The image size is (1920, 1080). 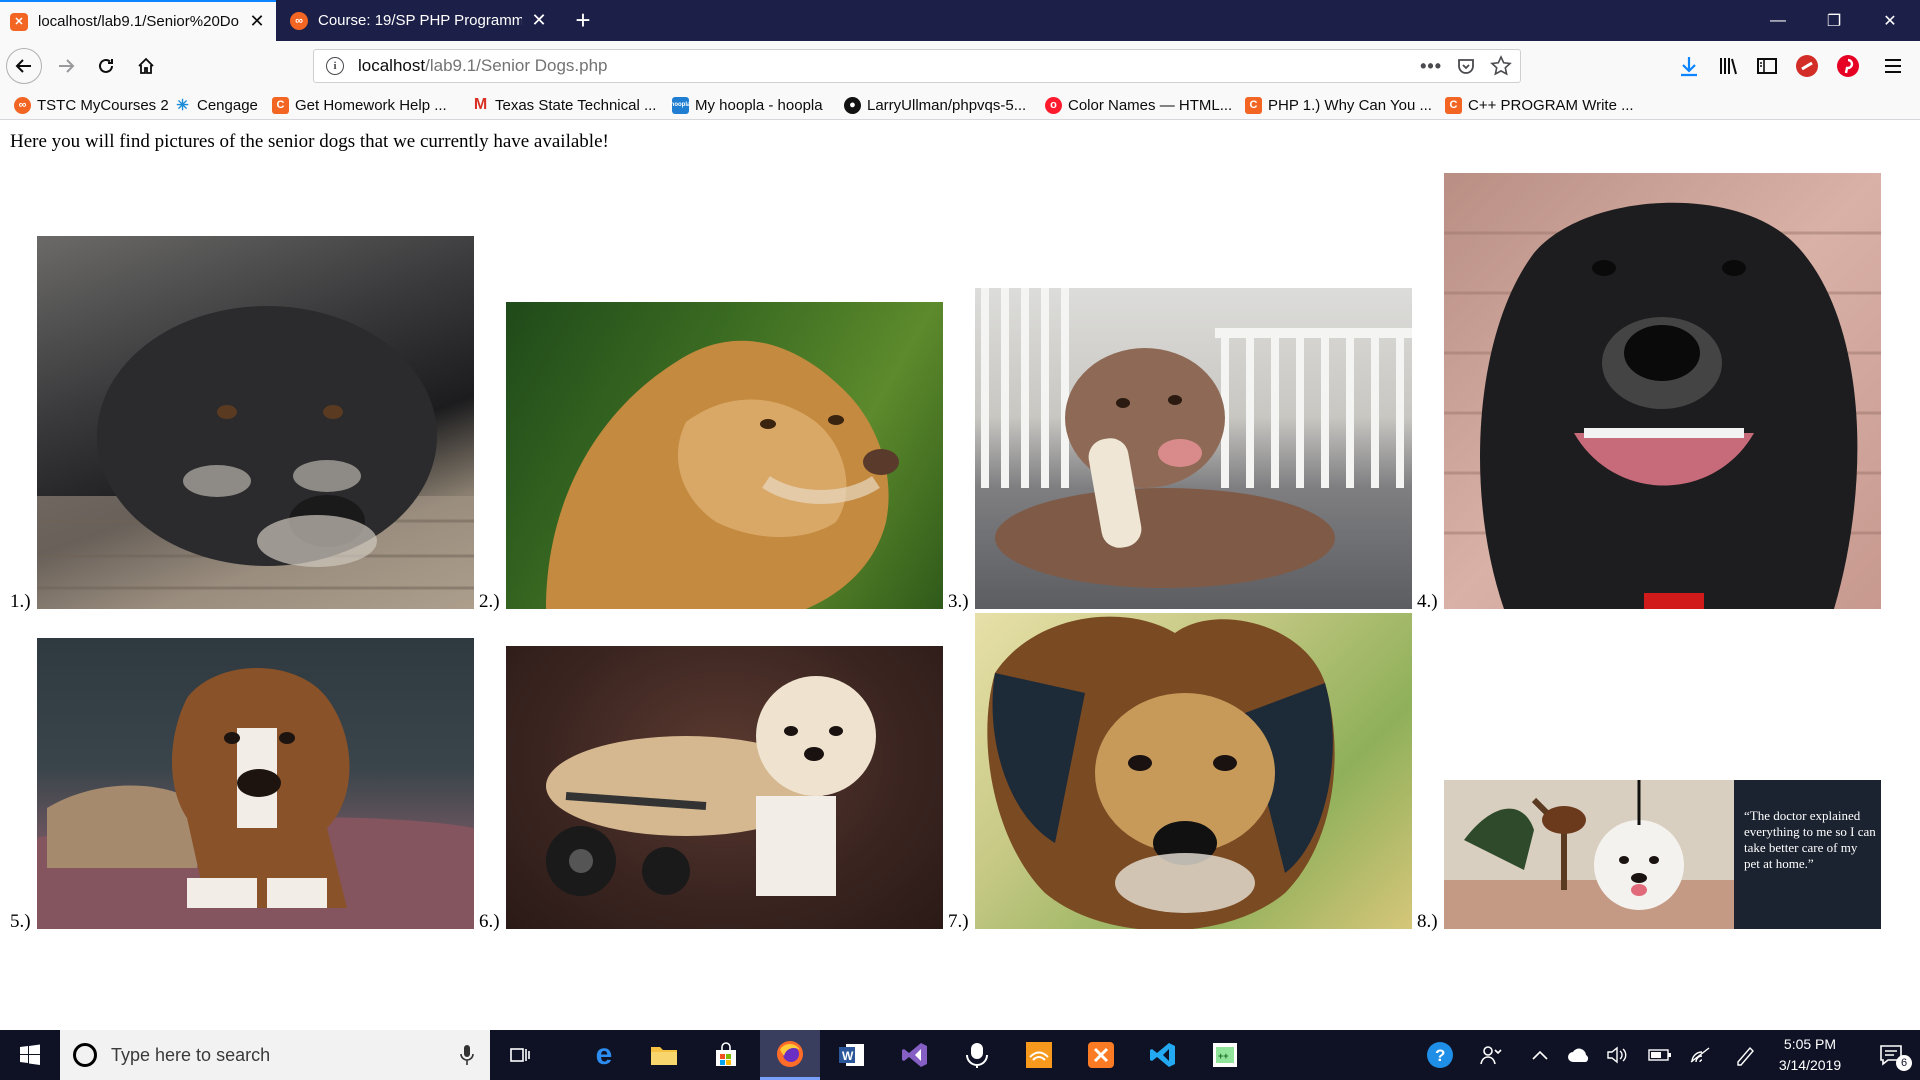 What do you see at coordinates (191, 1054) in the screenshot?
I see `search-placeholder: Type here to search` at bounding box center [191, 1054].